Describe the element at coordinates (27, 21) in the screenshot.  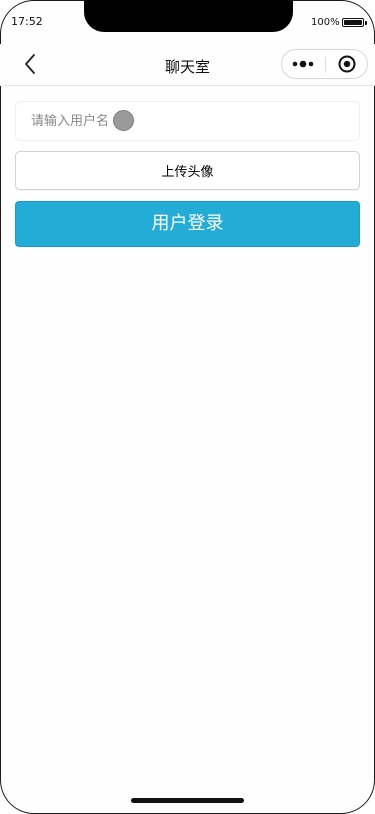
I see `status-time: 17:52` at that location.